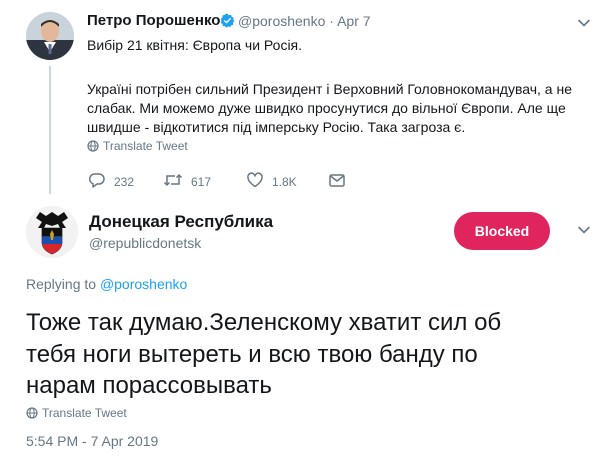 The image size is (615, 470). Describe the element at coordinates (149, 385) in the screenshot. I see `reply-tweet-line: нарам порассовывать` at that location.